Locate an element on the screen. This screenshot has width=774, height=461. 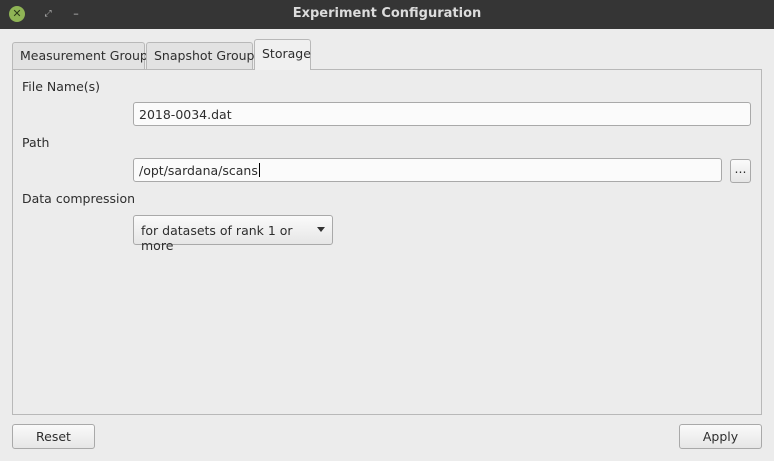
apply-button: Apply is located at coordinates (720, 436).